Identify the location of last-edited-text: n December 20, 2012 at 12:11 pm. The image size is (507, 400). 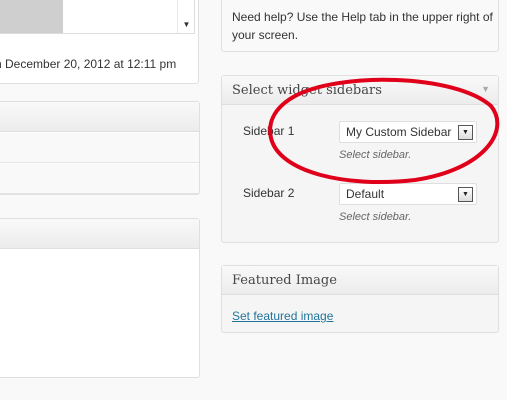
(88, 64).